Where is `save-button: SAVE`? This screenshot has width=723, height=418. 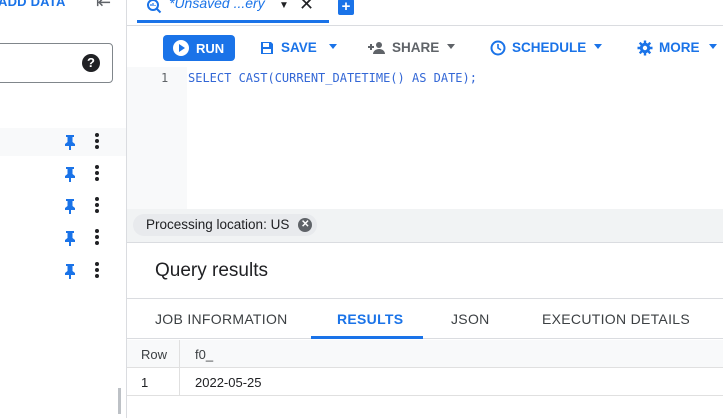 save-button: SAVE is located at coordinates (298, 48).